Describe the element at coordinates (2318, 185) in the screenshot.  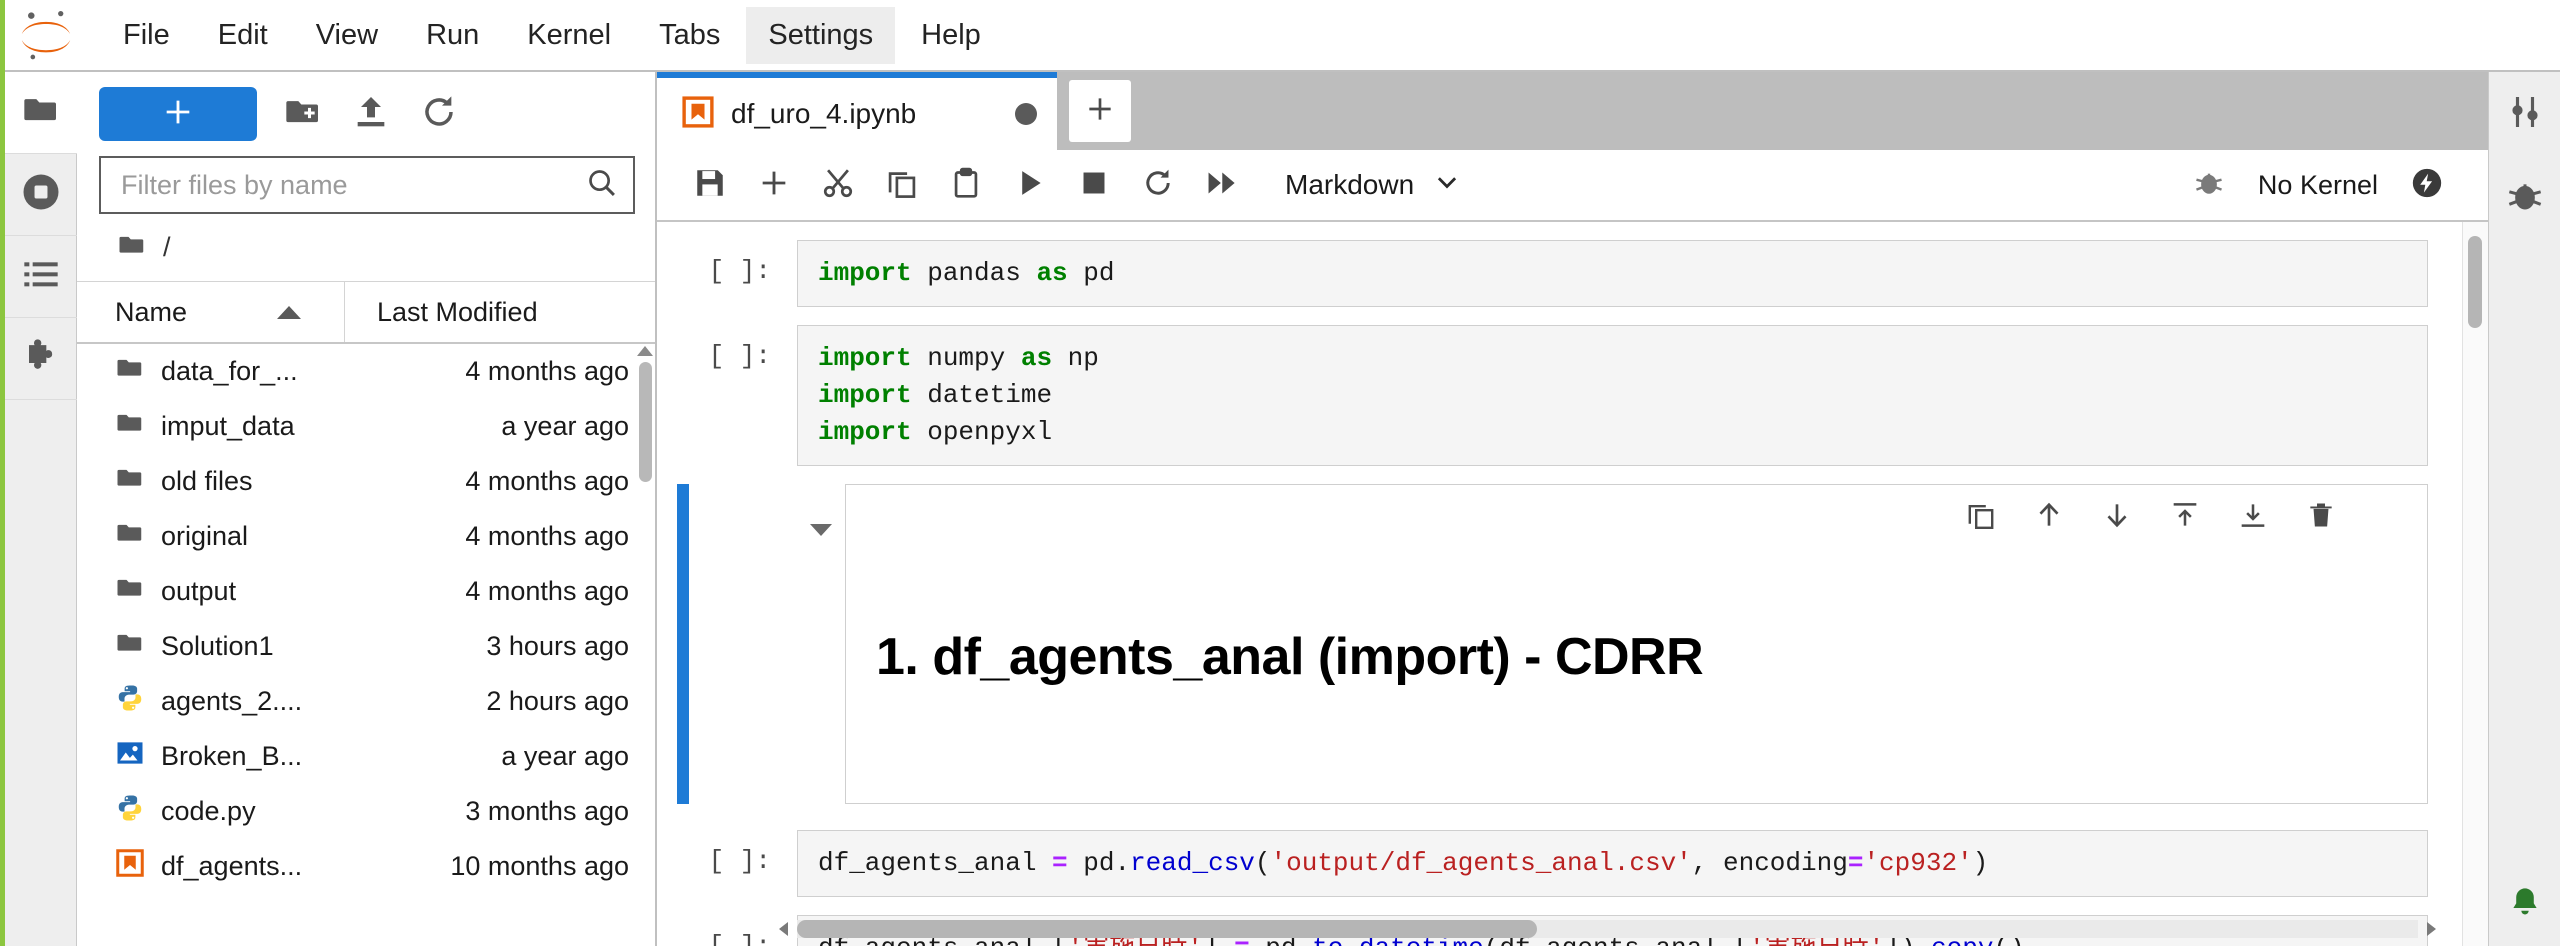
I see `kernel-status-label: No Kernel` at that location.